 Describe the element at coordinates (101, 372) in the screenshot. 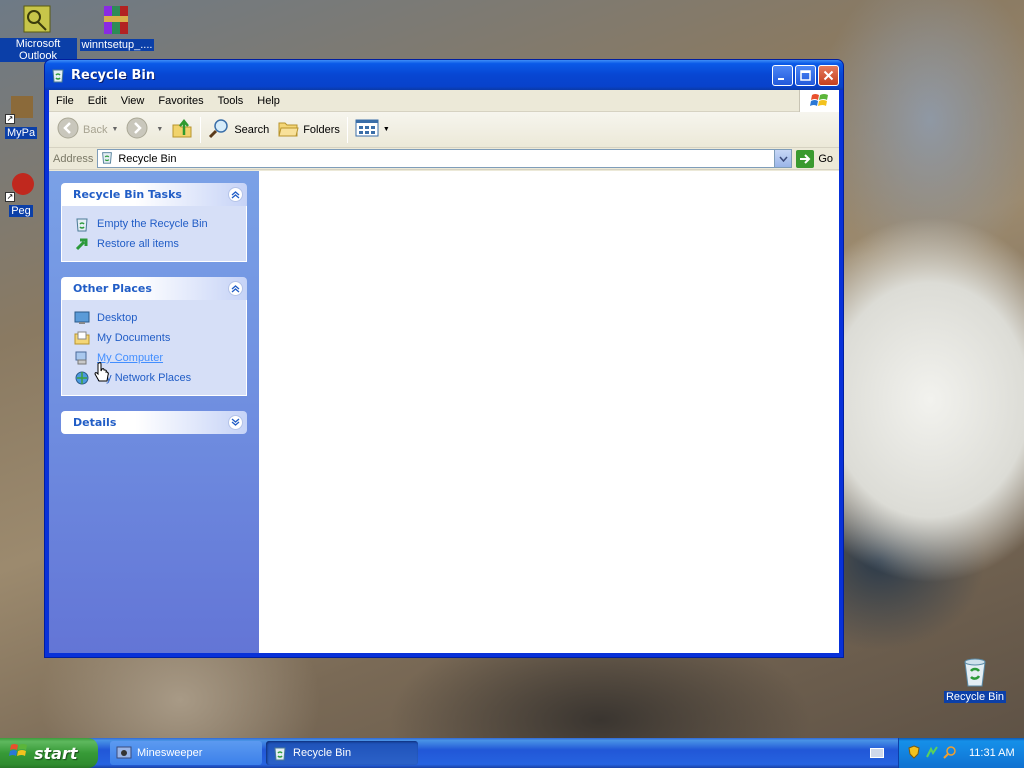

I see `hand-cursor-icon` at that location.